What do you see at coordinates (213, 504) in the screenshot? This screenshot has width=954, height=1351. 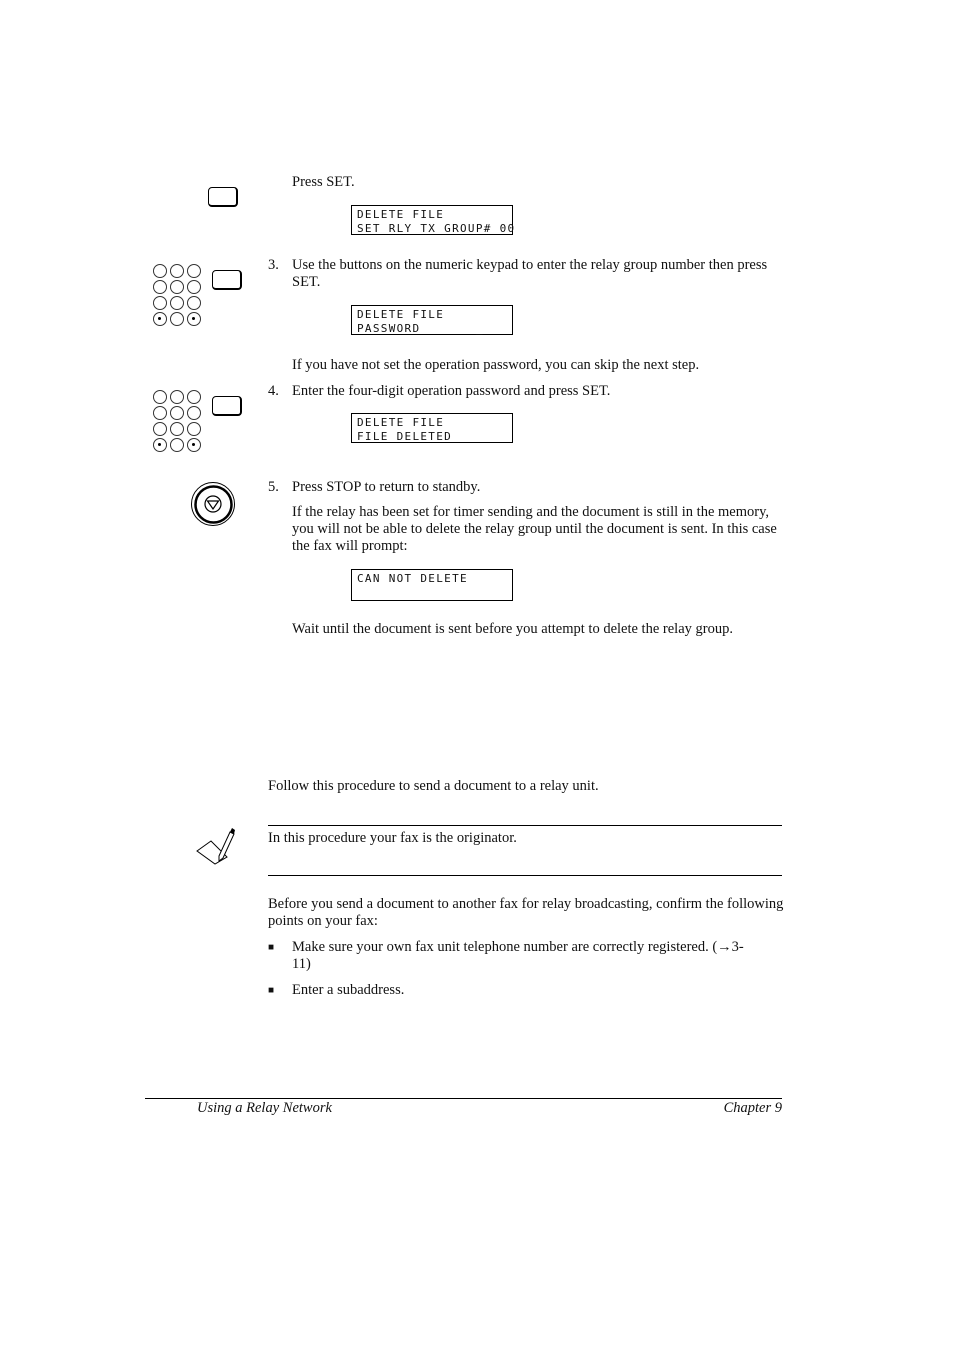 I see `stop-key-icon` at bounding box center [213, 504].